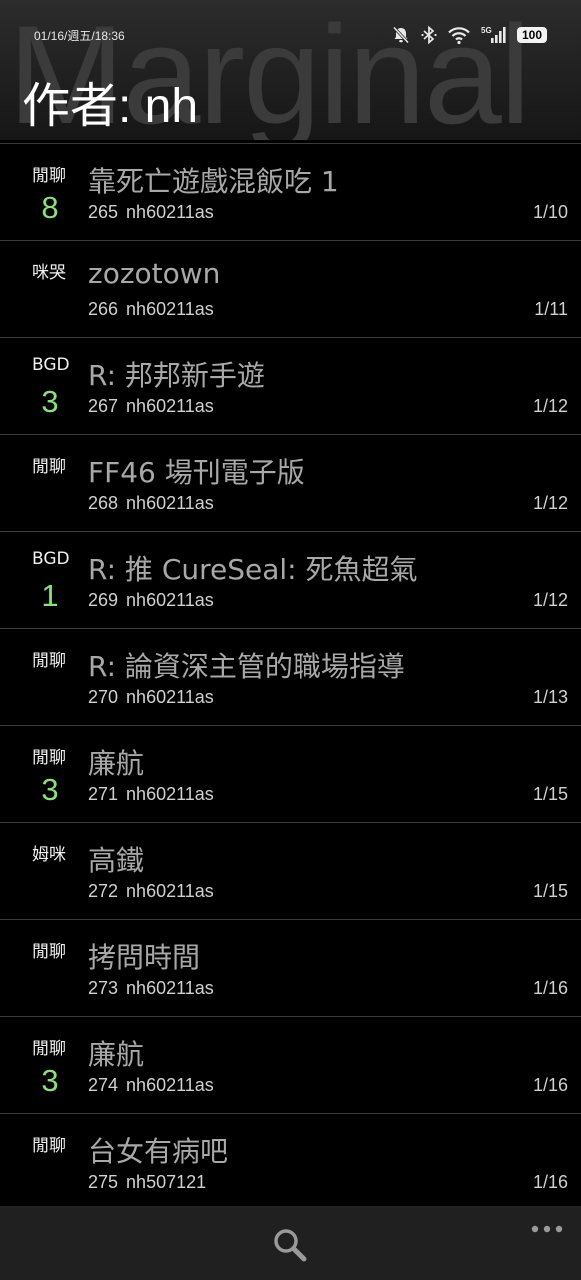 The width and height of the screenshot is (581, 1280). Describe the element at coordinates (103, 1182) in the screenshot. I see `post-number: 275` at that location.